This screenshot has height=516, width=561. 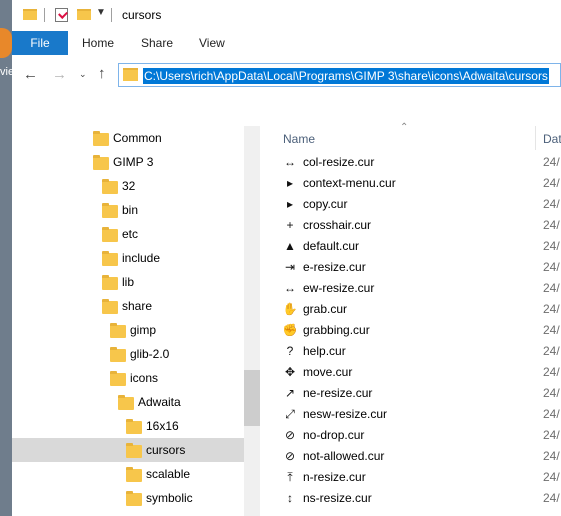 What do you see at coordinates (40, 43) in the screenshot?
I see `tab-file: File` at bounding box center [40, 43].